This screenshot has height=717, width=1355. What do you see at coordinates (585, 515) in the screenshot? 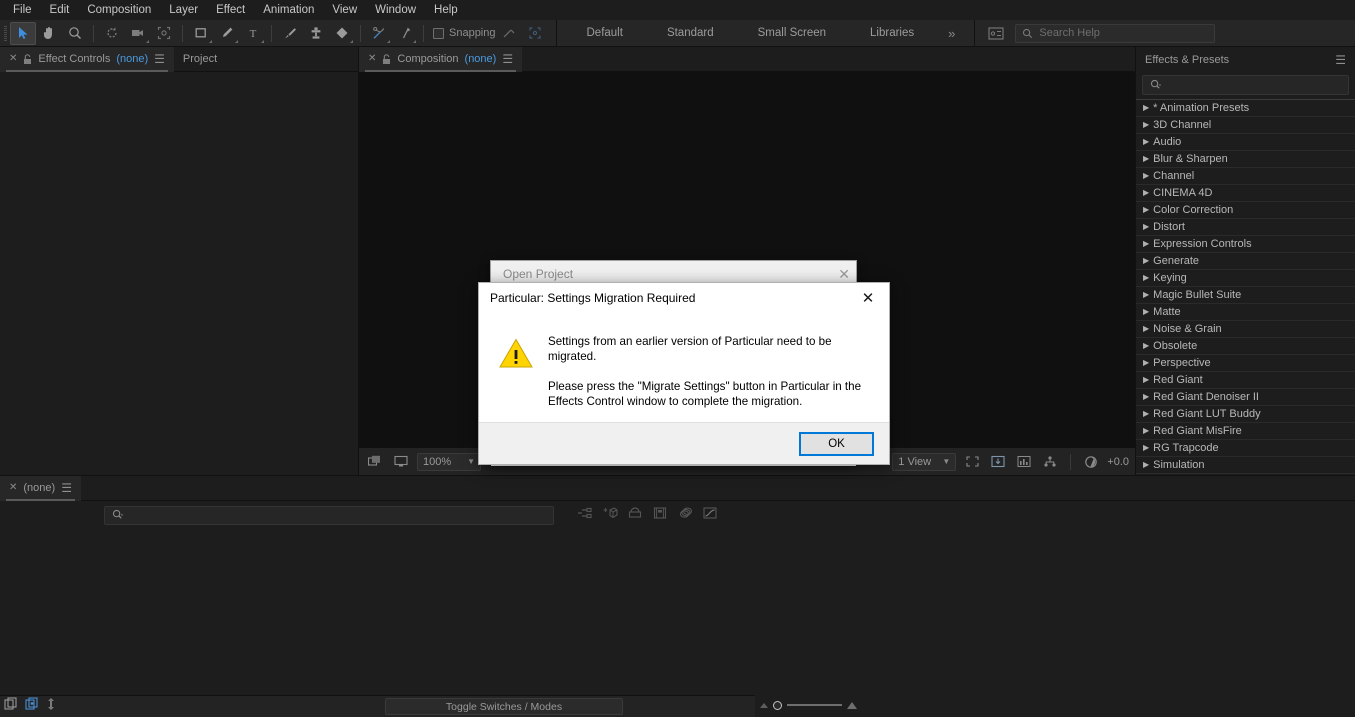
I see `composition-mini-flowchart-icon` at bounding box center [585, 515].